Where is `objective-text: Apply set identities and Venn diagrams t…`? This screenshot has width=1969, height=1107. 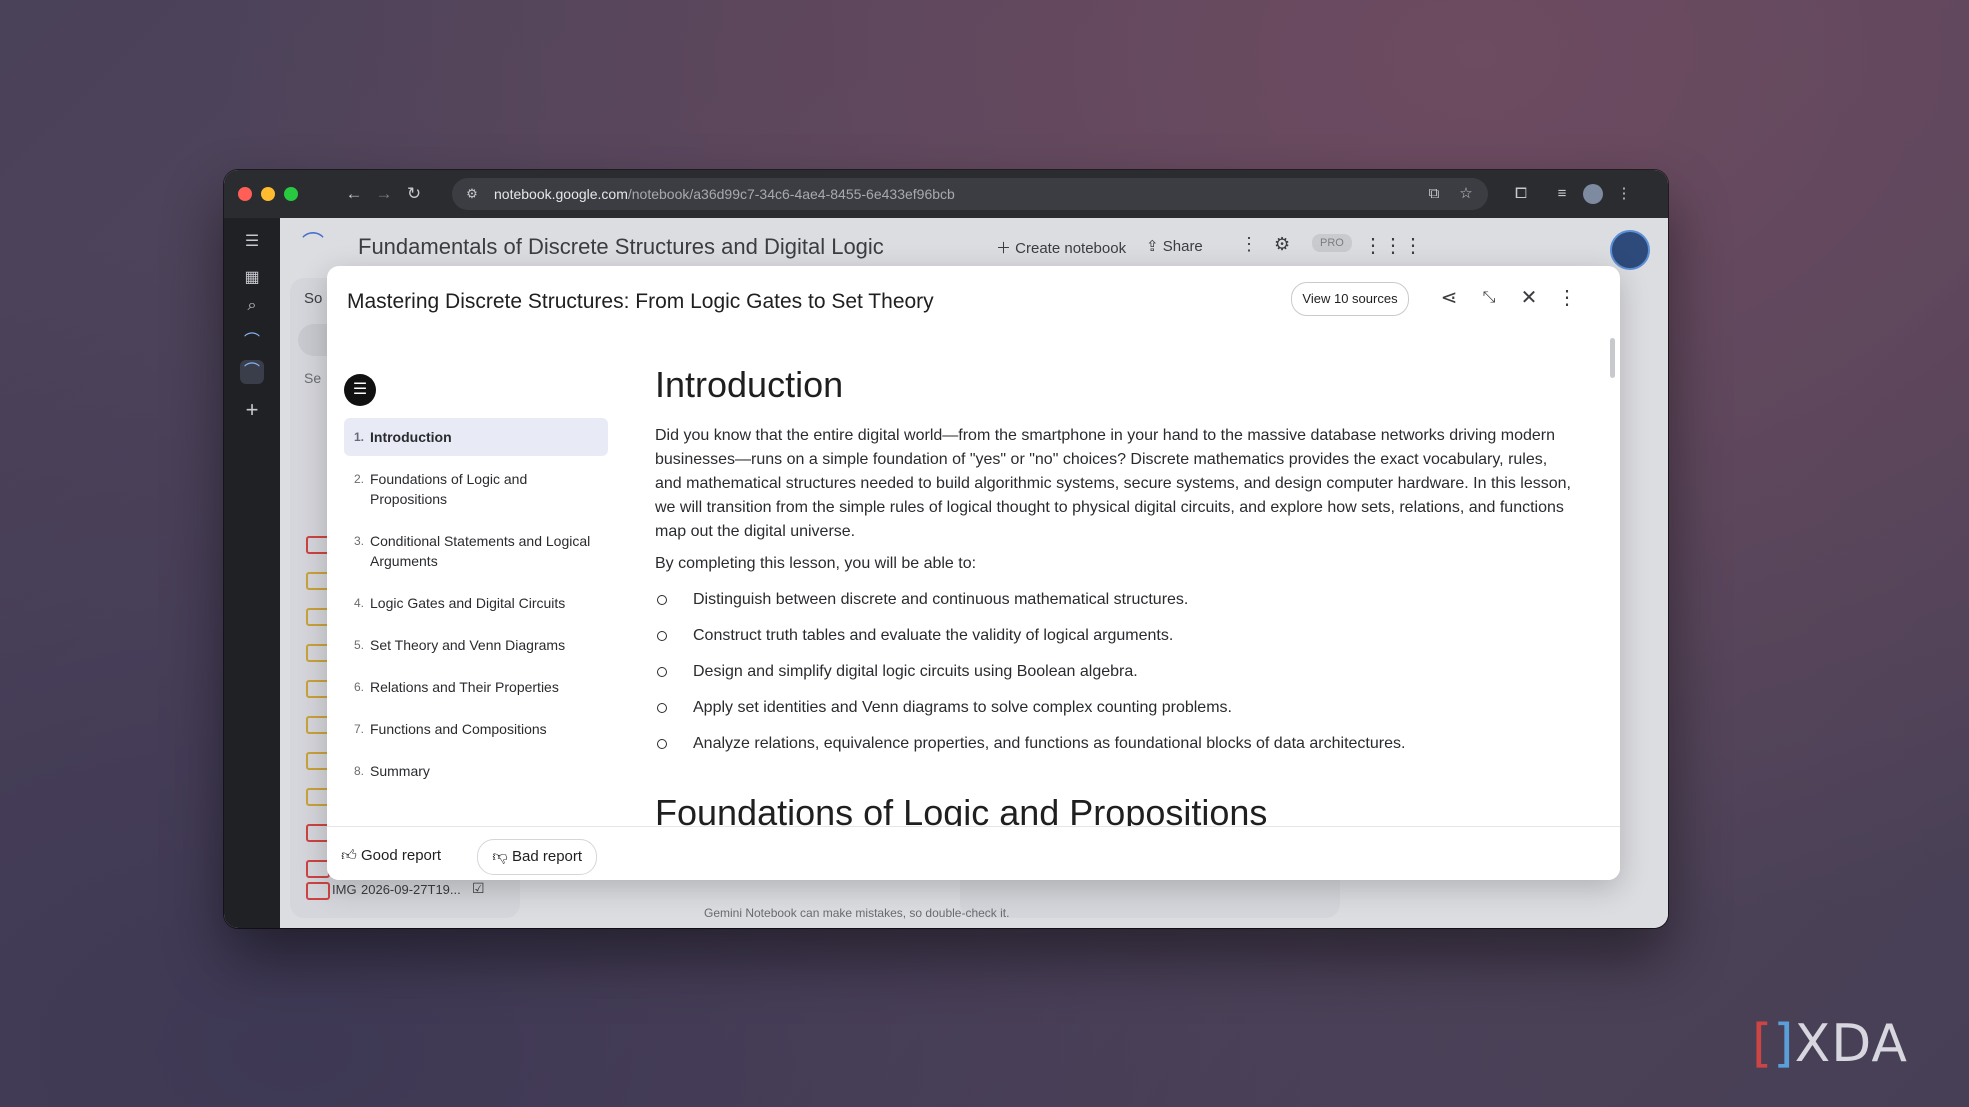 objective-text: Apply set identities and Venn diagrams t… is located at coordinates (962, 707).